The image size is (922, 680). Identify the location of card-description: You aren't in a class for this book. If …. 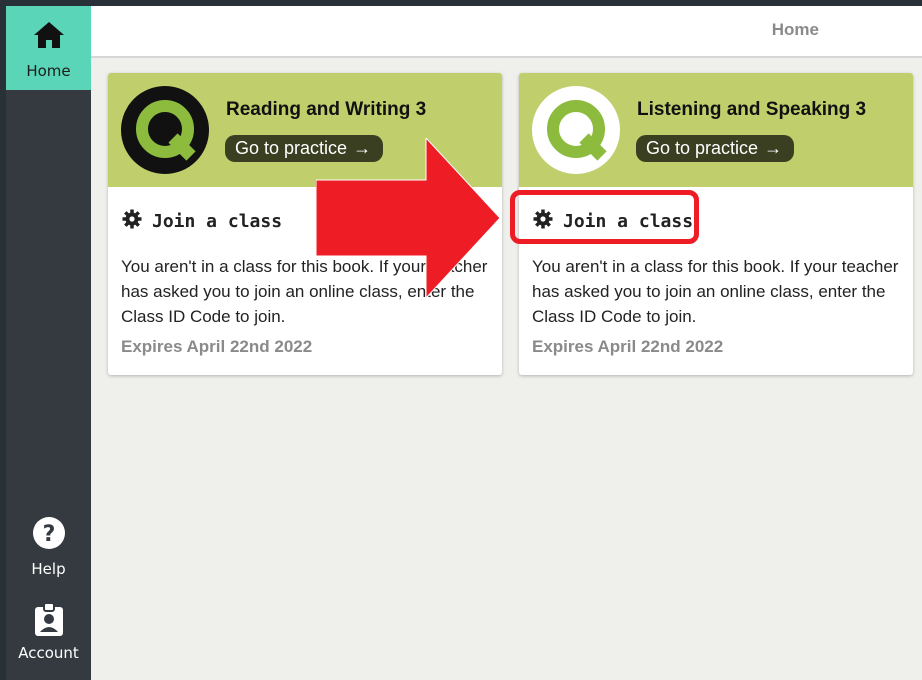
(715, 291).